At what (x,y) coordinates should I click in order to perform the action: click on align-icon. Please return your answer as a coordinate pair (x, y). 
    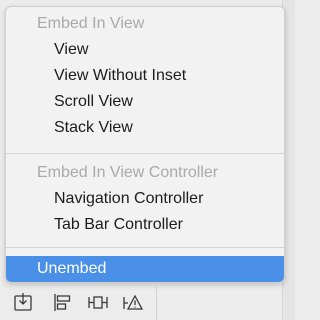
    Looking at the image, I should click on (62, 302).